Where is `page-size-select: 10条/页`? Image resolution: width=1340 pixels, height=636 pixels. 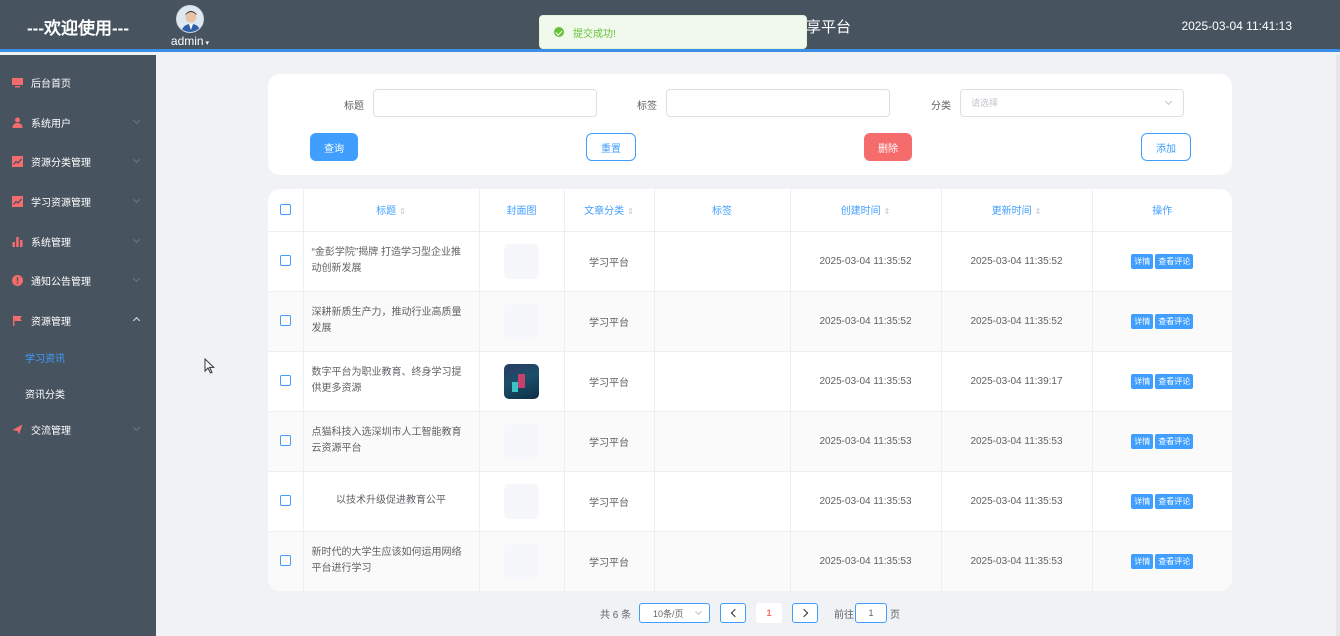 page-size-select: 10条/页 is located at coordinates (674, 613).